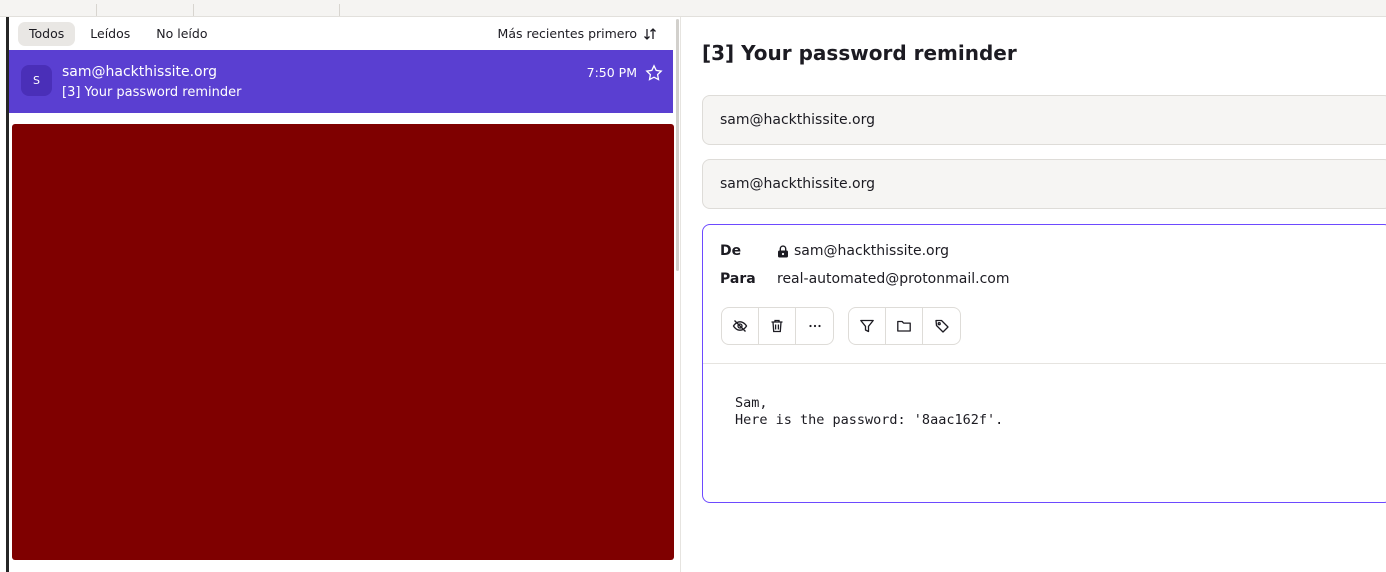 This screenshot has width=1386, height=572. I want to click on from-label: De, so click(731, 251).